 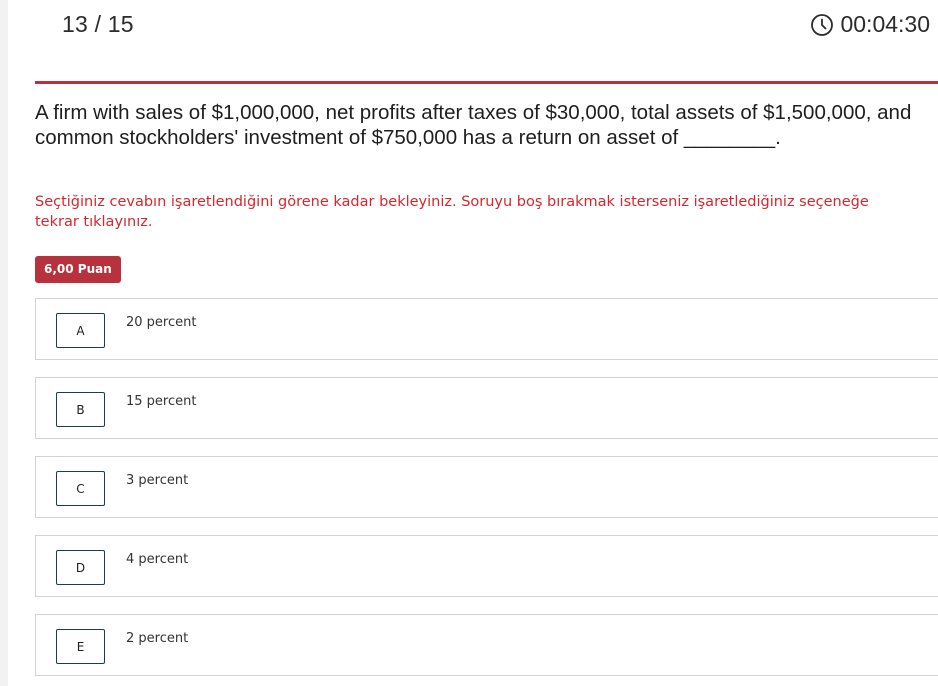 What do you see at coordinates (486, 408) in the screenshot?
I see `option-b: B 15 percent` at bounding box center [486, 408].